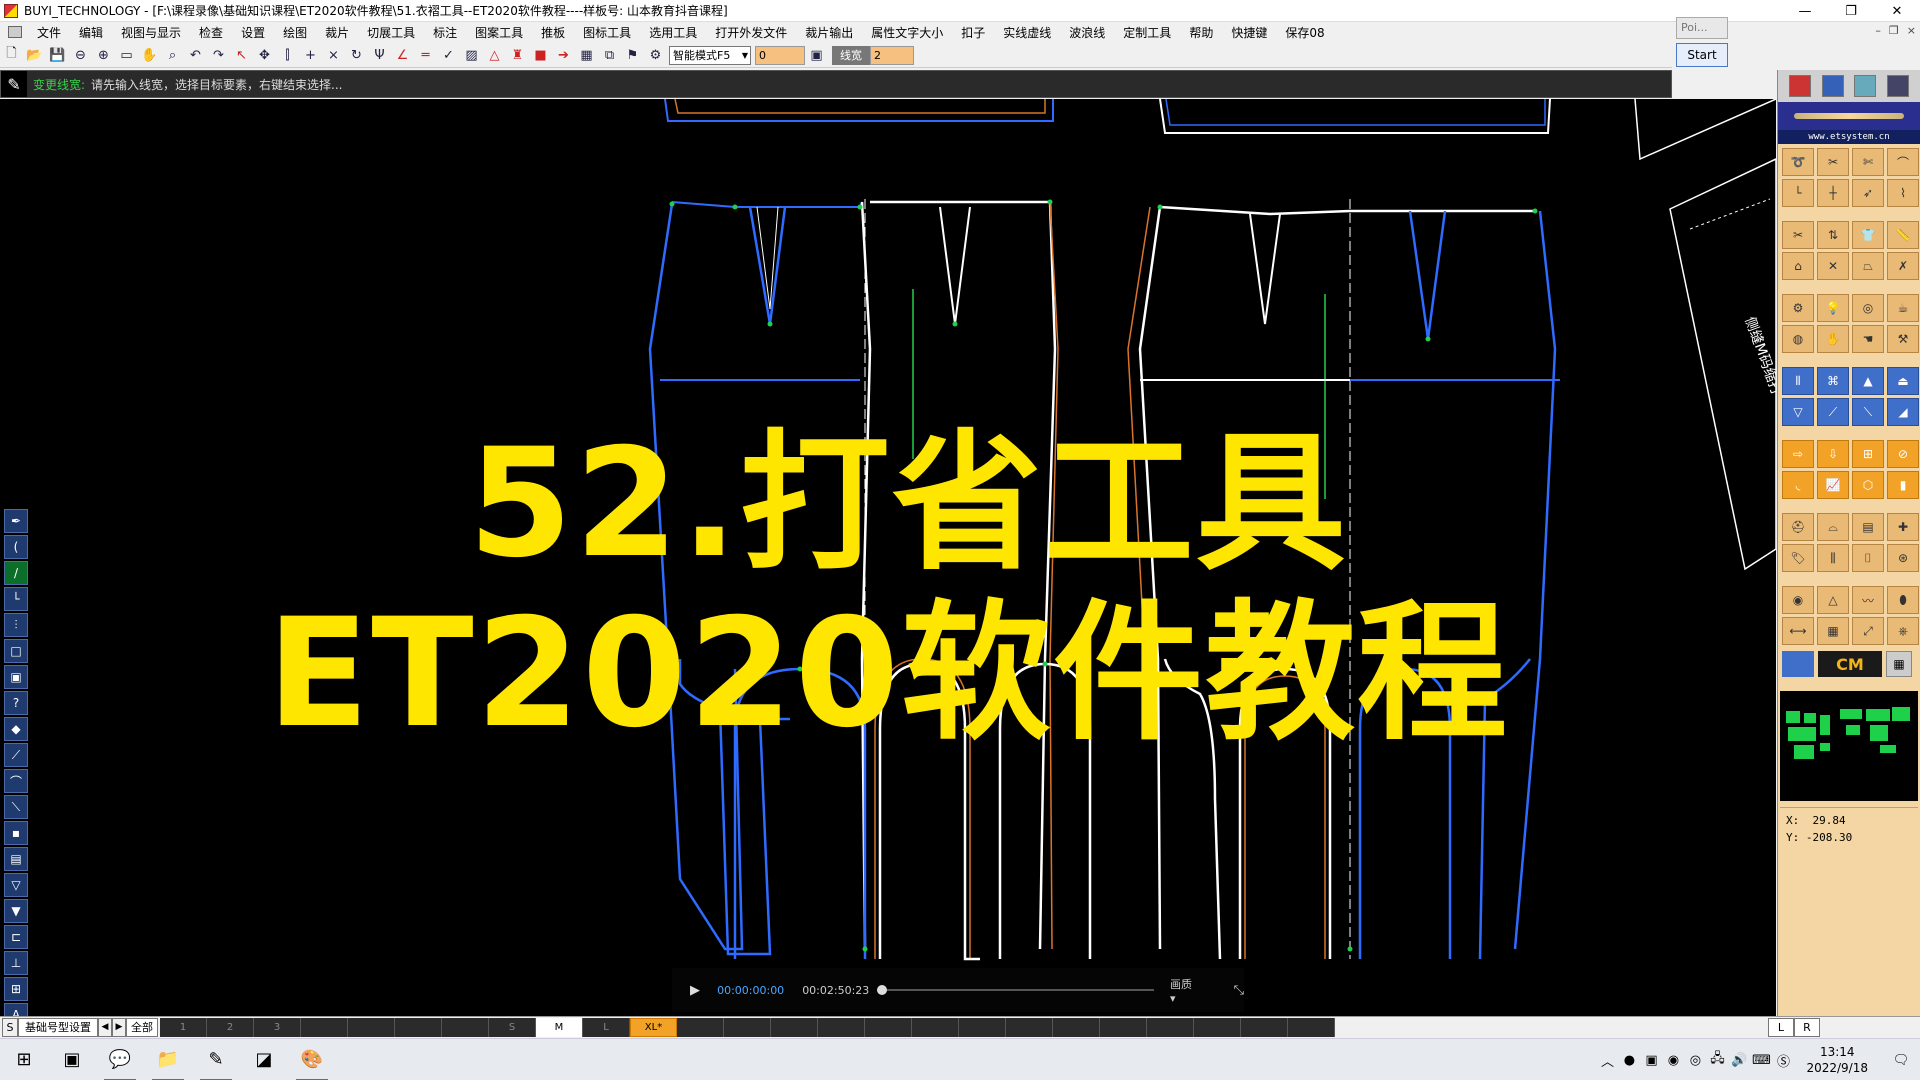 The height and width of the screenshot is (1080, 1920). I want to click on spiral-icon: ◎, so click(1868, 308).